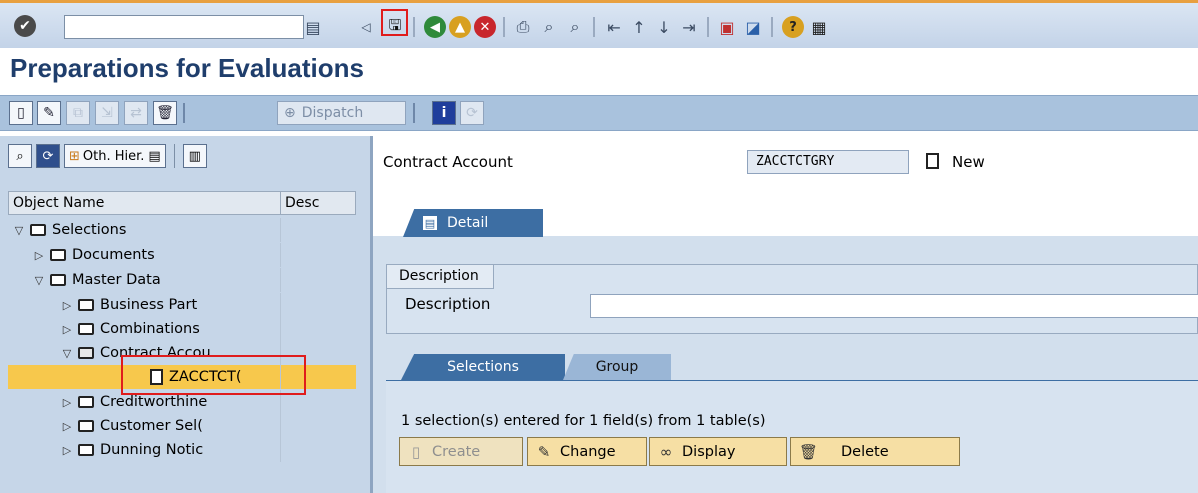  Describe the element at coordinates (107, 113) in the screenshot. I see `paste-icon: ⇲` at that location.